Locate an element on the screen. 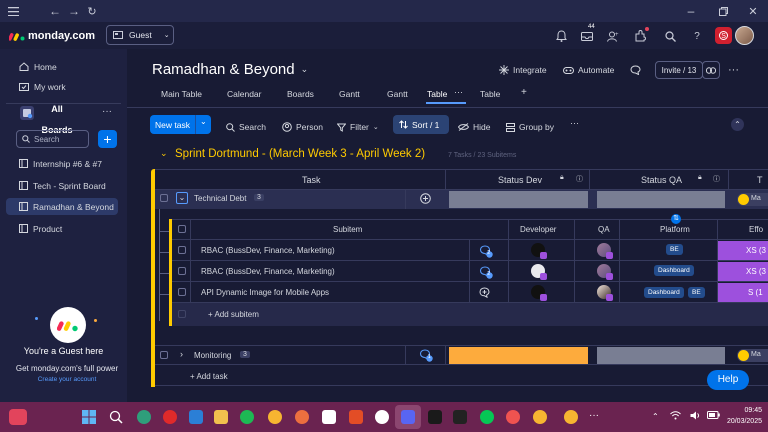  tab-gantt: Gantt is located at coordinates (349, 94).